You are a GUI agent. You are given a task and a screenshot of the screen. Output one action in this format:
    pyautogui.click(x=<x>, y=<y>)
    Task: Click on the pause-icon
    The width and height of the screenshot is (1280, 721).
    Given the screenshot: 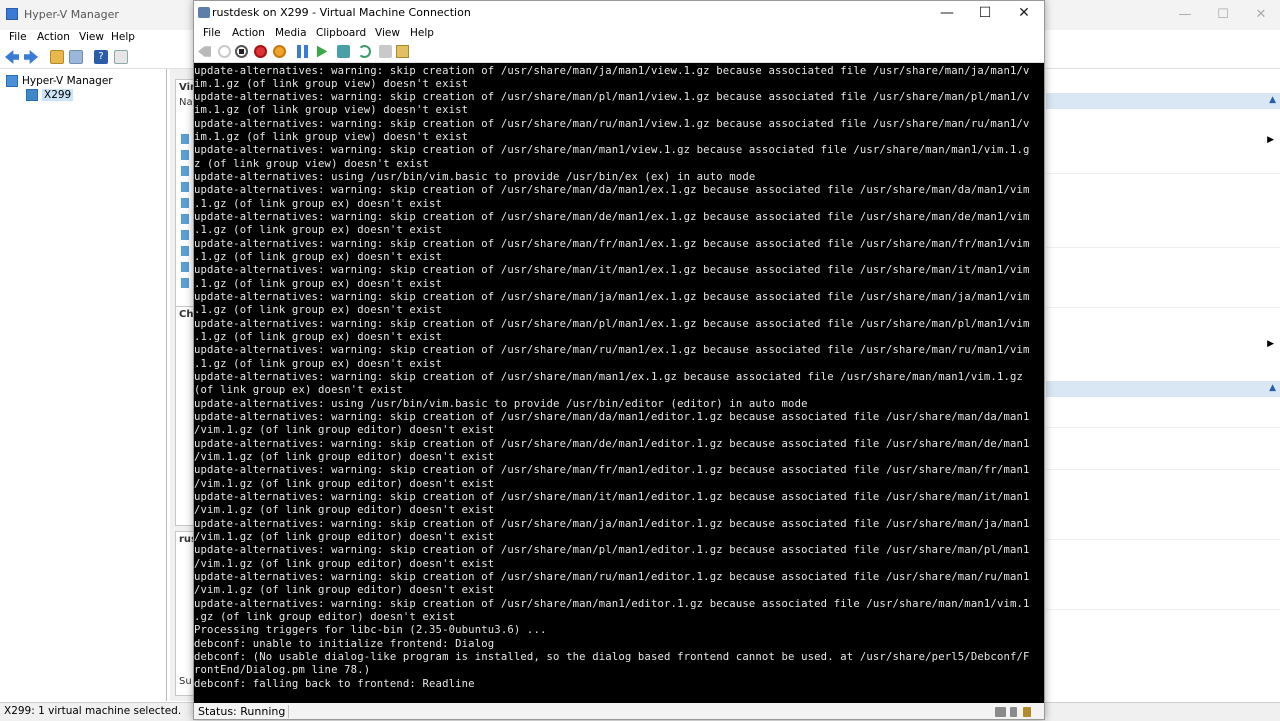 What is the action you would take?
    pyautogui.click(x=302, y=51)
    